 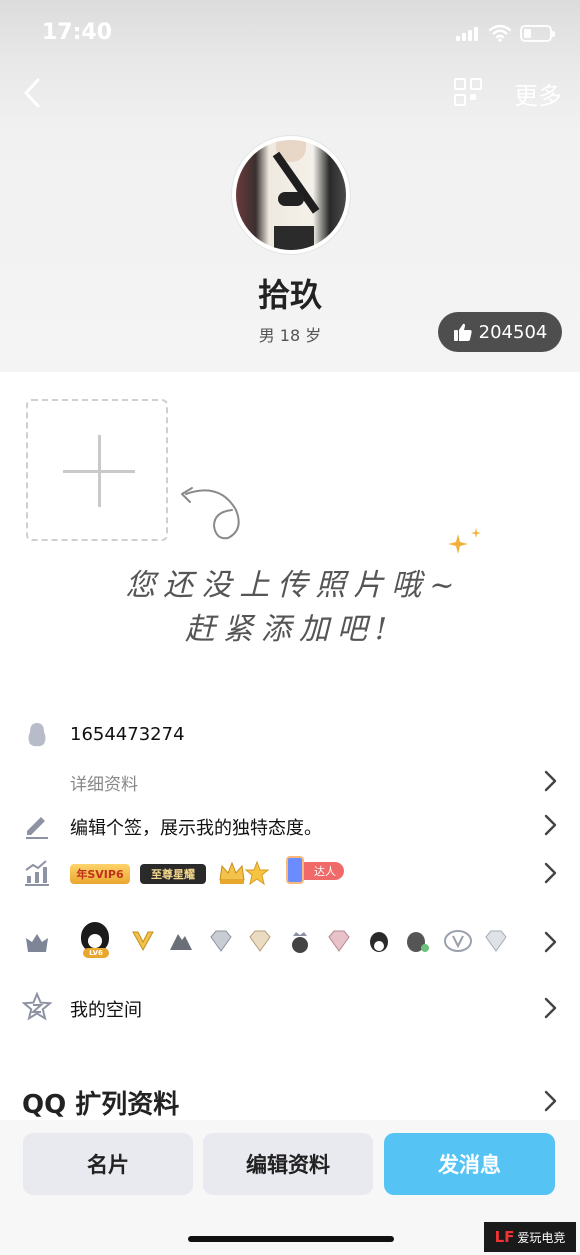 What do you see at coordinates (221, 941) in the screenshot?
I see `diamond-icon` at bounding box center [221, 941].